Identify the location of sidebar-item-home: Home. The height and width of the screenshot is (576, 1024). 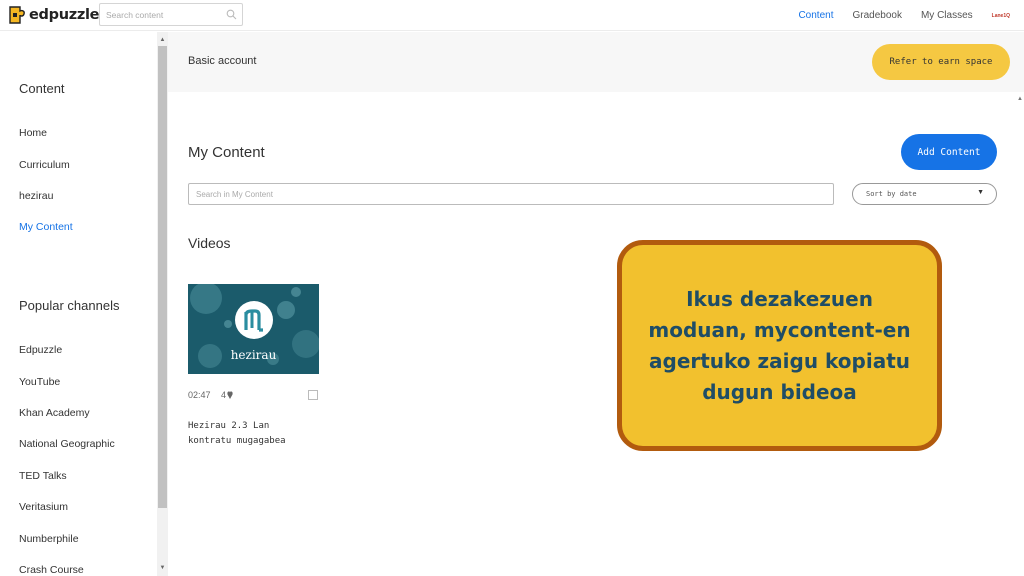
(33, 133).